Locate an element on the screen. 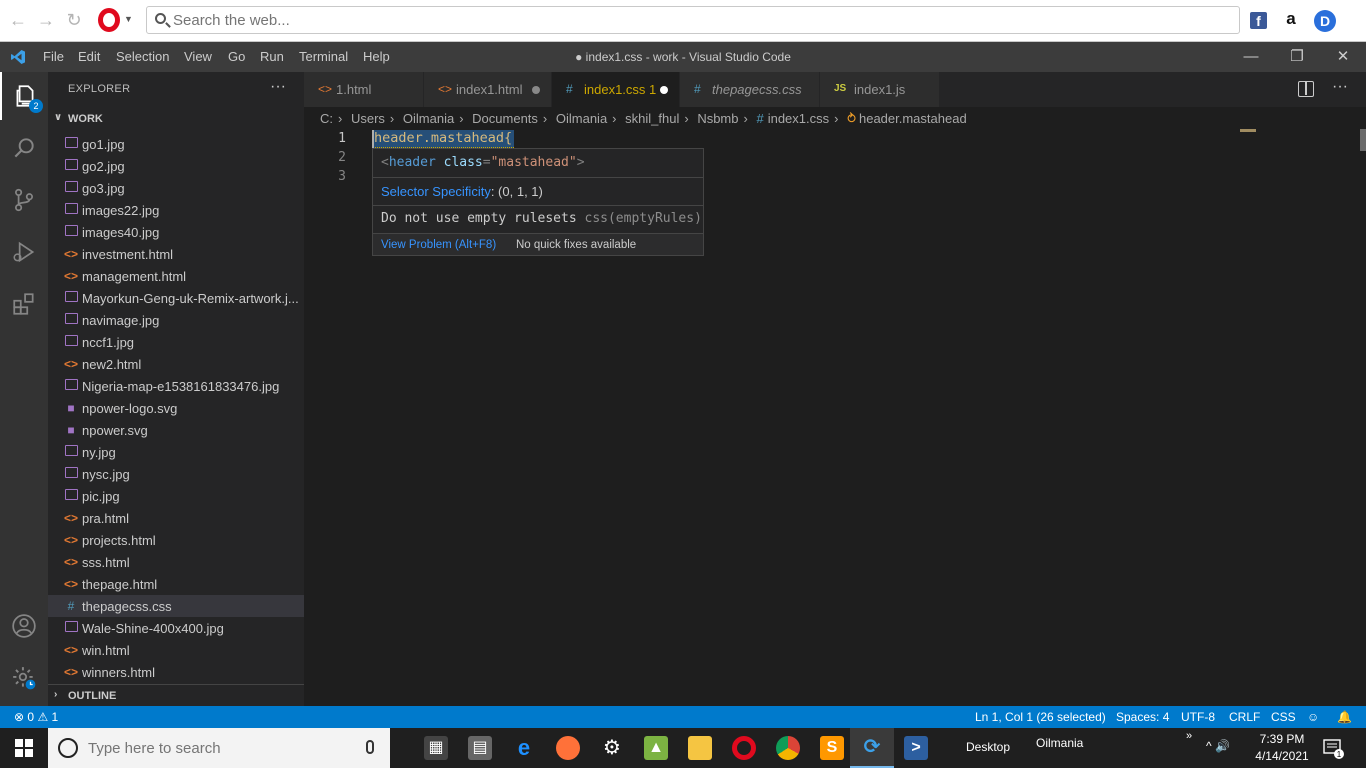 The width and height of the screenshot is (1366, 768). file-item: <> management.html is located at coordinates (176, 276).